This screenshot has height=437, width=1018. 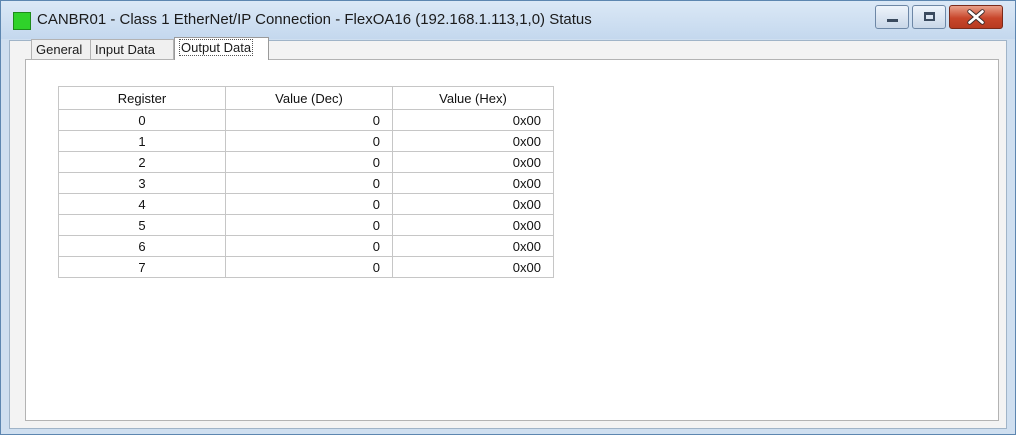 I want to click on register-cell: 5, so click(x=142, y=225).